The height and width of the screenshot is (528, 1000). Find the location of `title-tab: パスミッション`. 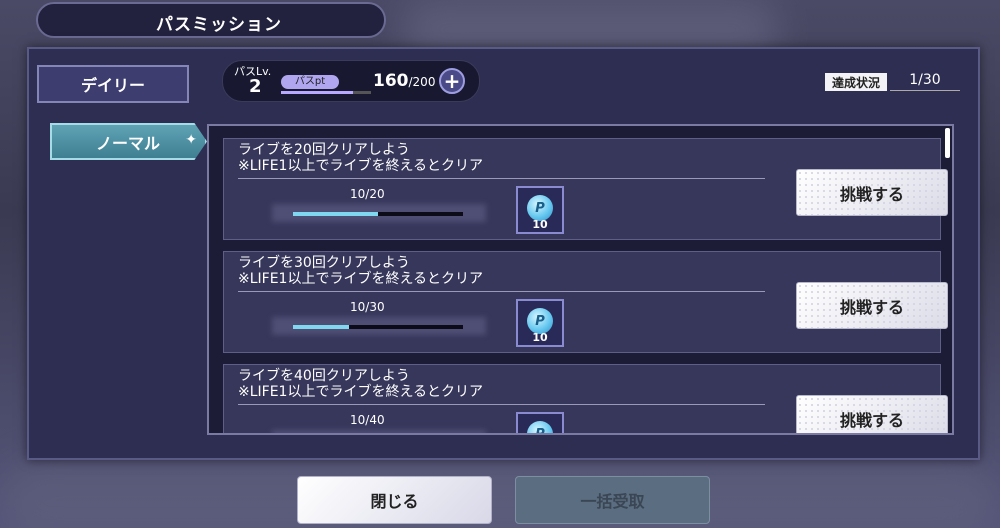

title-tab: パスミッション is located at coordinates (211, 20).